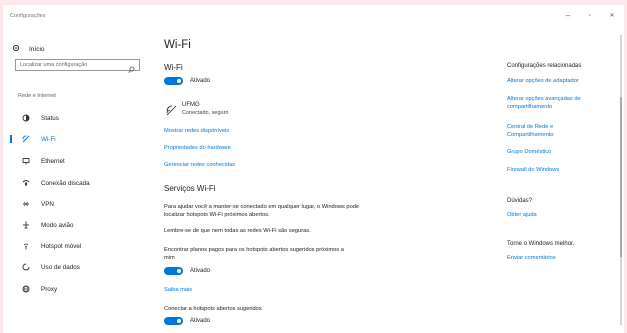  I want to click on sidebar-item-label: VPN, so click(47, 204).